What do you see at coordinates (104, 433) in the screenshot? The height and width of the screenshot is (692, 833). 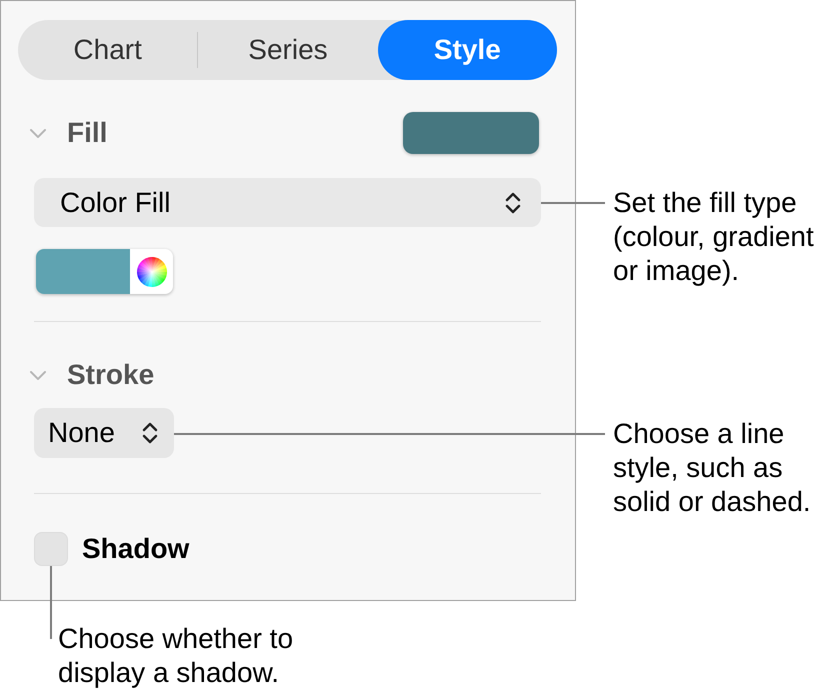 I see `stroke-style-dropdown: None` at bounding box center [104, 433].